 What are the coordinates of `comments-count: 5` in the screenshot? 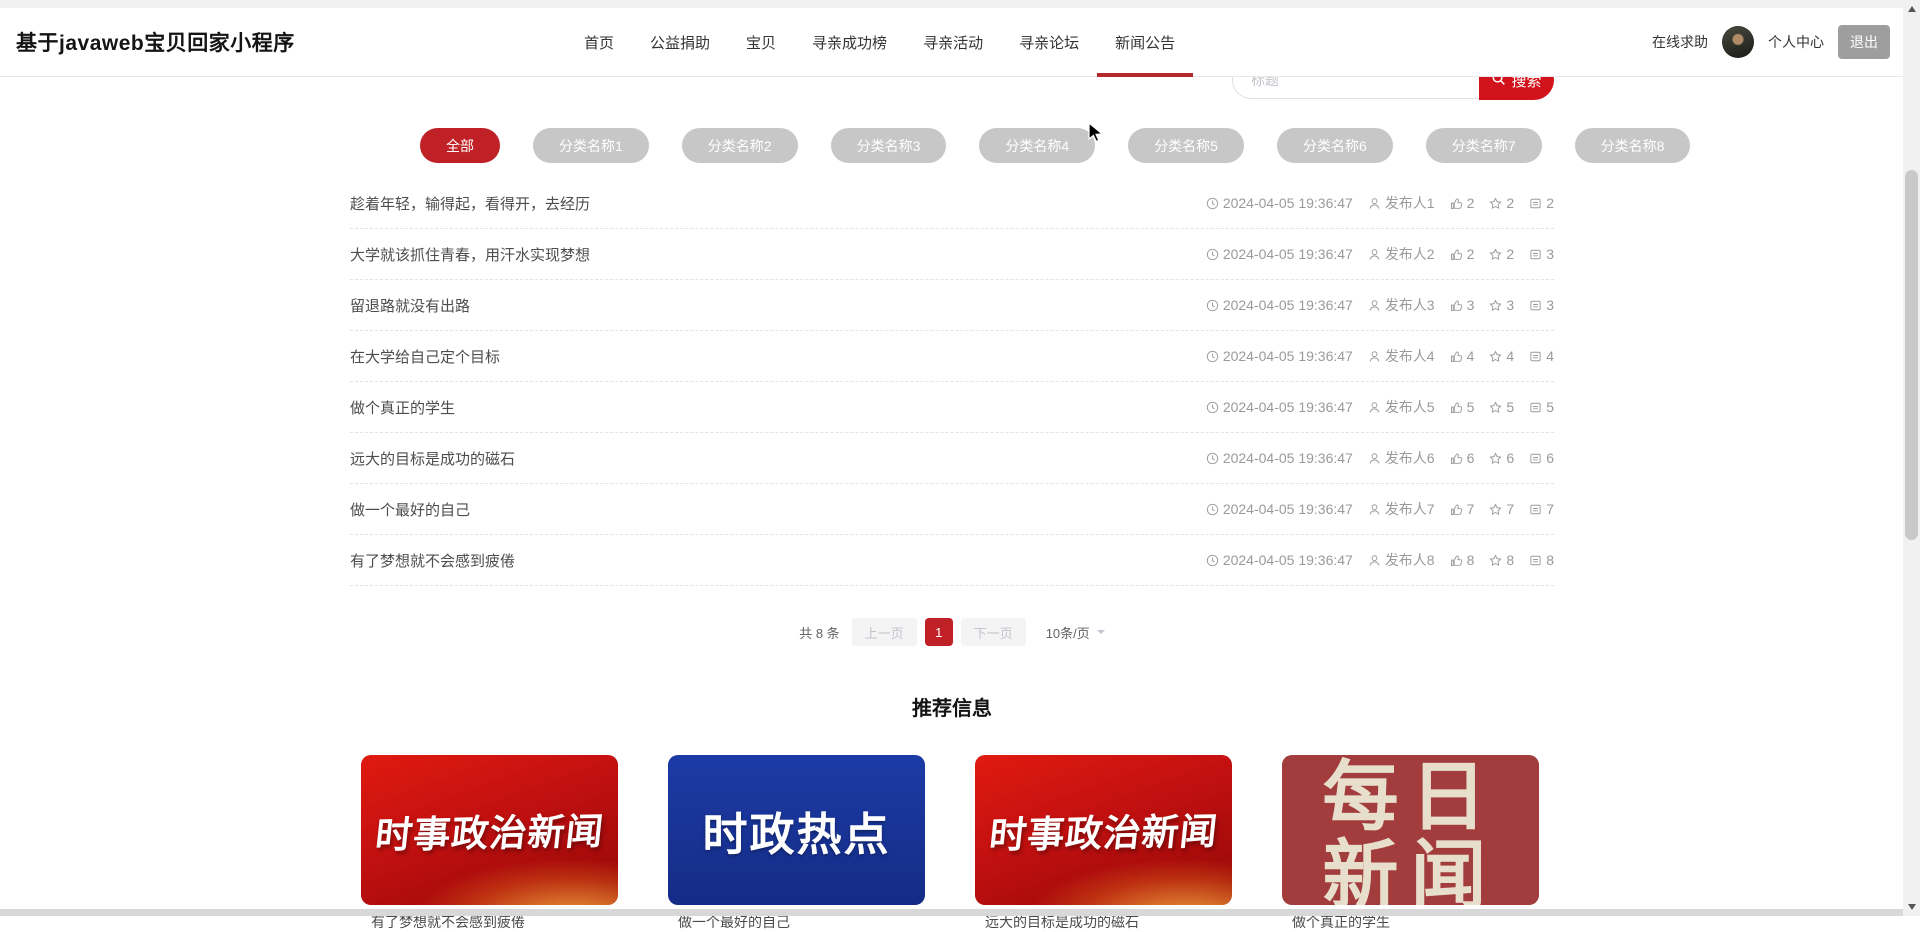 It's located at (1541, 407).